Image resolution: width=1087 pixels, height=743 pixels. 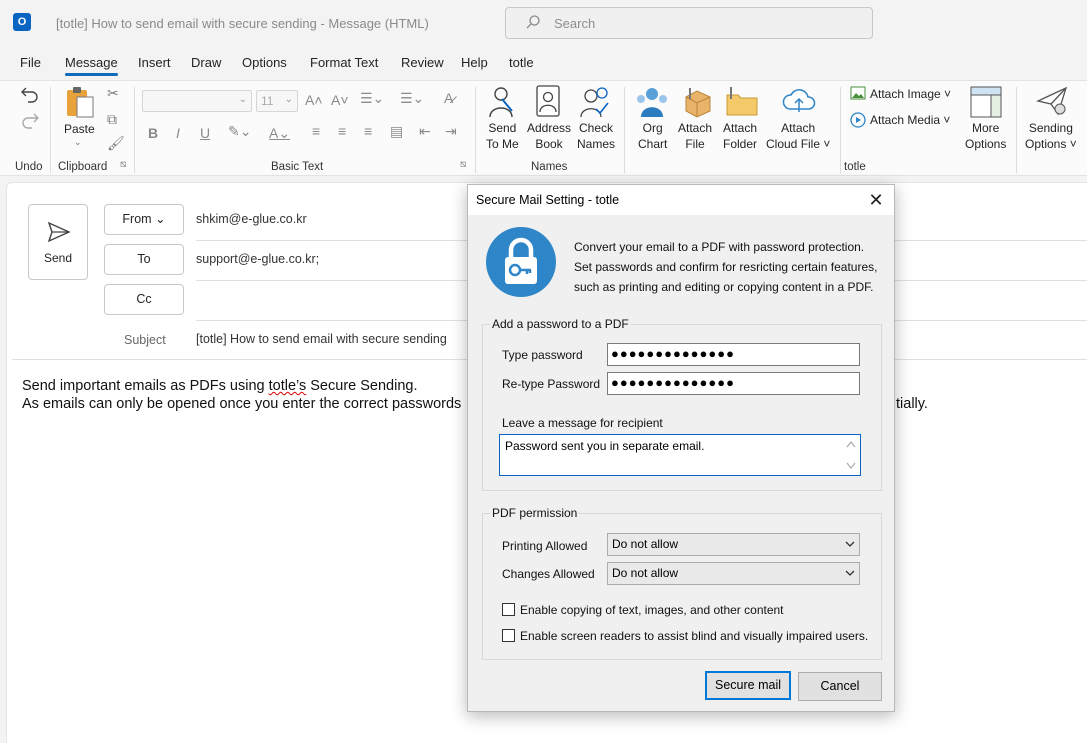 What do you see at coordinates (733, 354) in the screenshot?
I see `type-password-input: ●●●●●●●●●●●●●●` at bounding box center [733, 354].